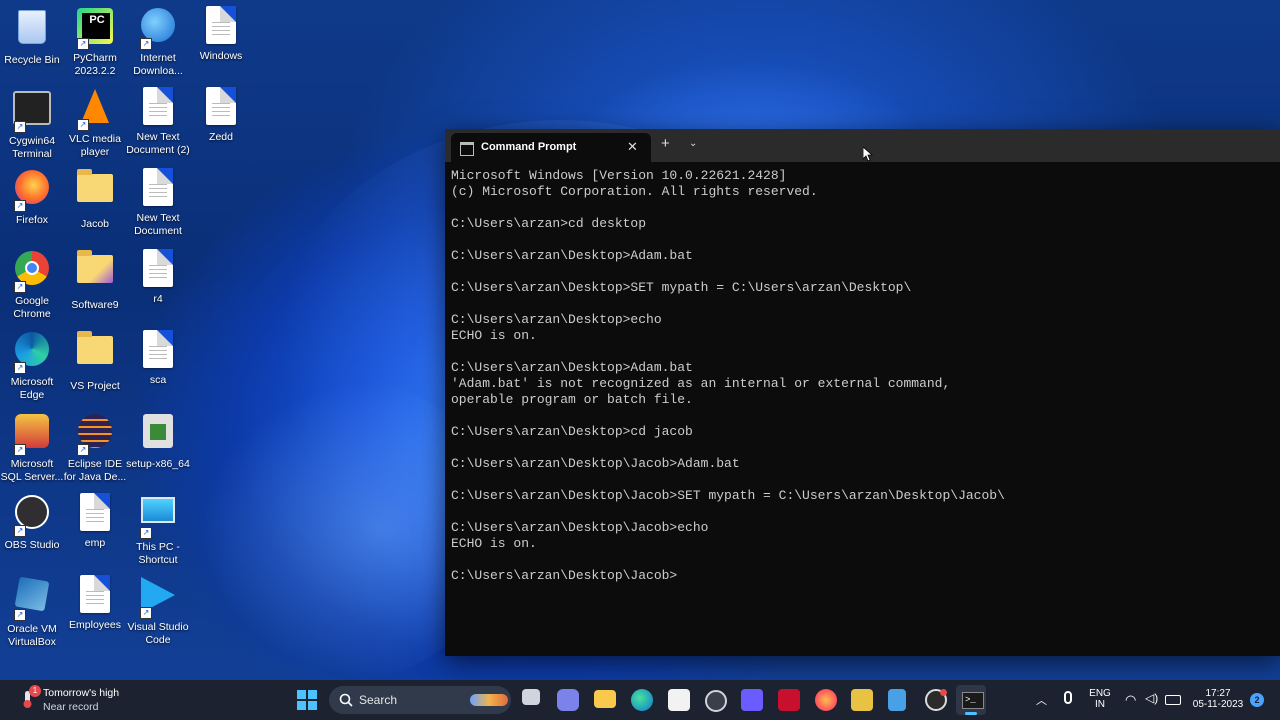 The width and height of the screenshot is (1280, 720). Describe the element at coordinates (1130, 700) in the screenshot. I see `wifi-icon: ◠` at that location.